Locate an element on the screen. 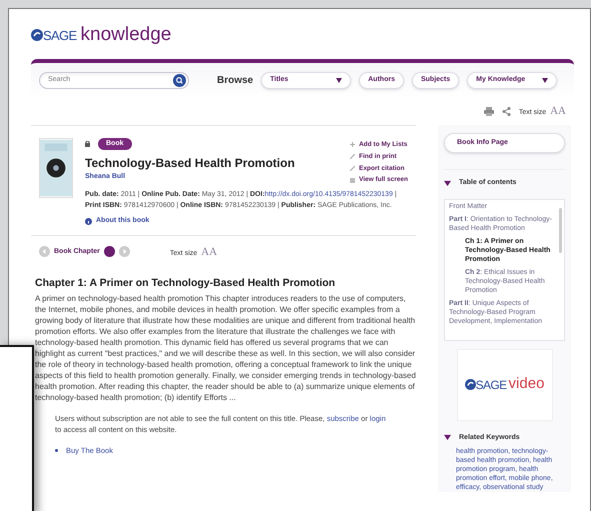 This screenshot has height=511, width=591. product-name: video is located at coordinates (526, 384).